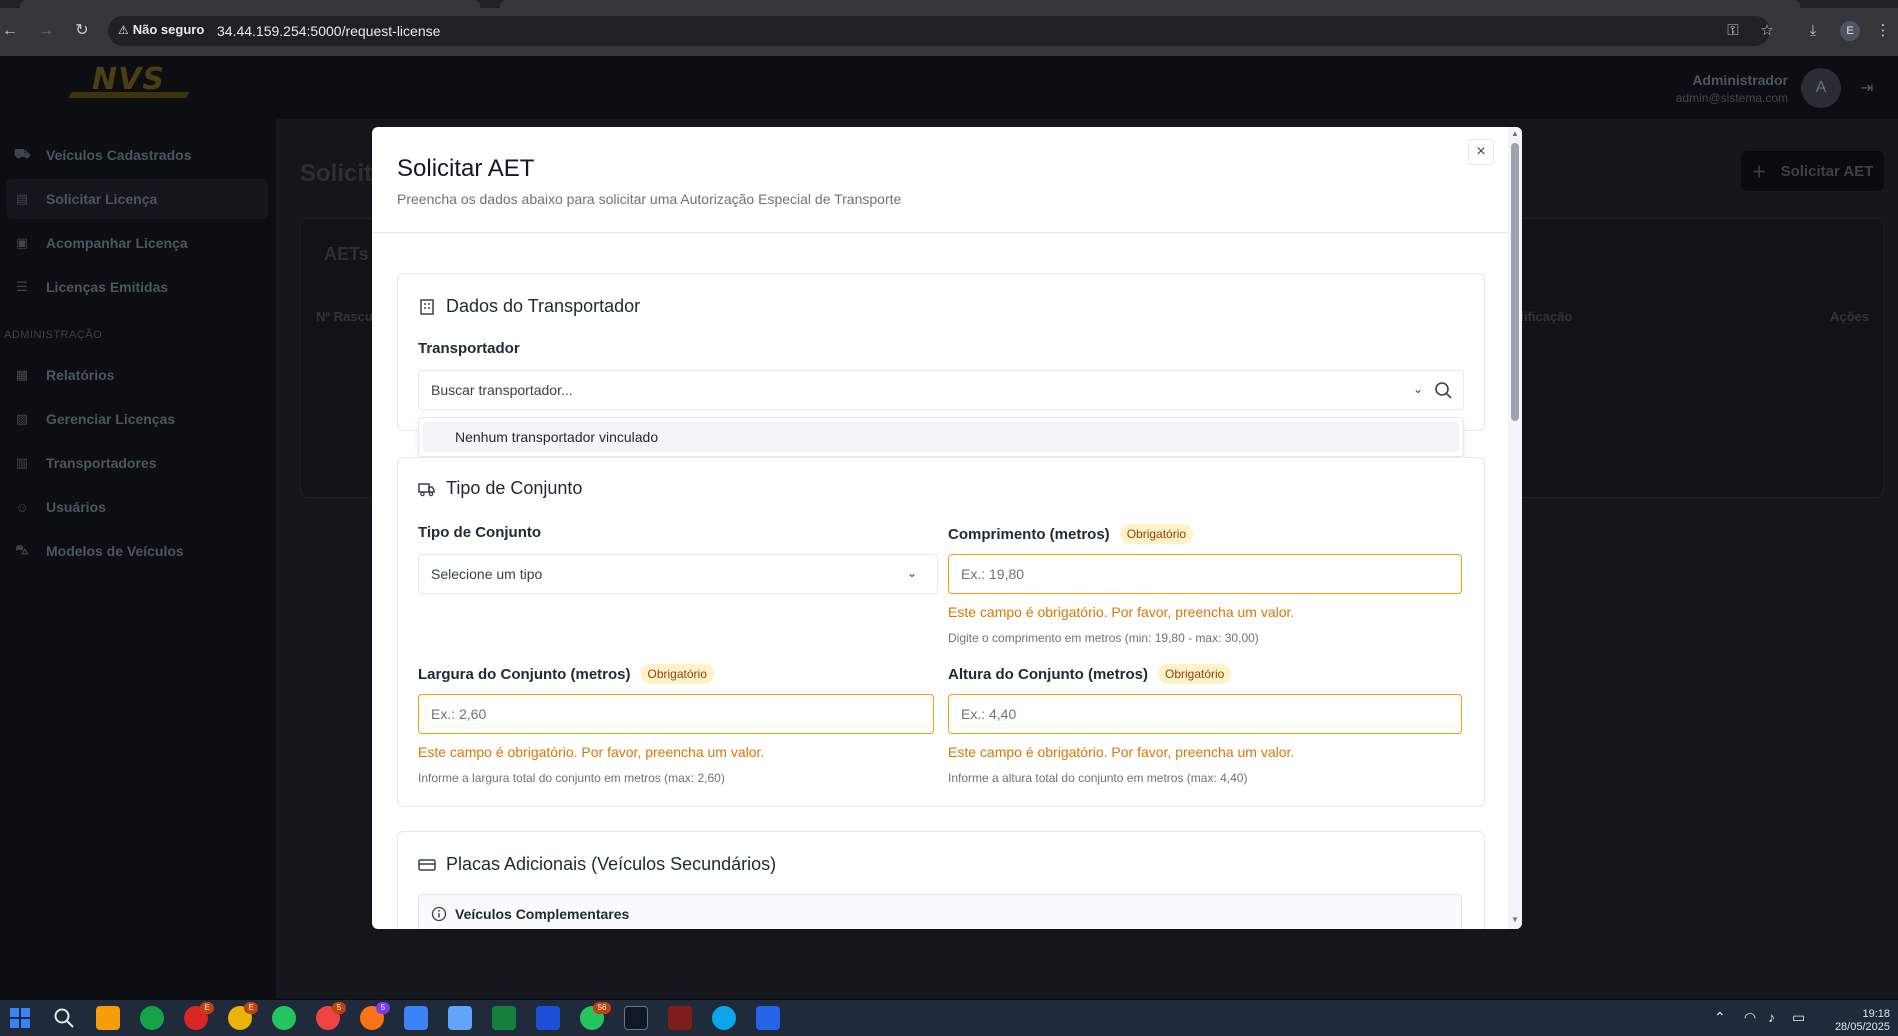 Image resolution: width=1898 pixels, height=1036 pixels. What do you see at coordinates (1481, 152) in the screenshot?
I see `close-button: ×` at bounding box center [1481, 152].